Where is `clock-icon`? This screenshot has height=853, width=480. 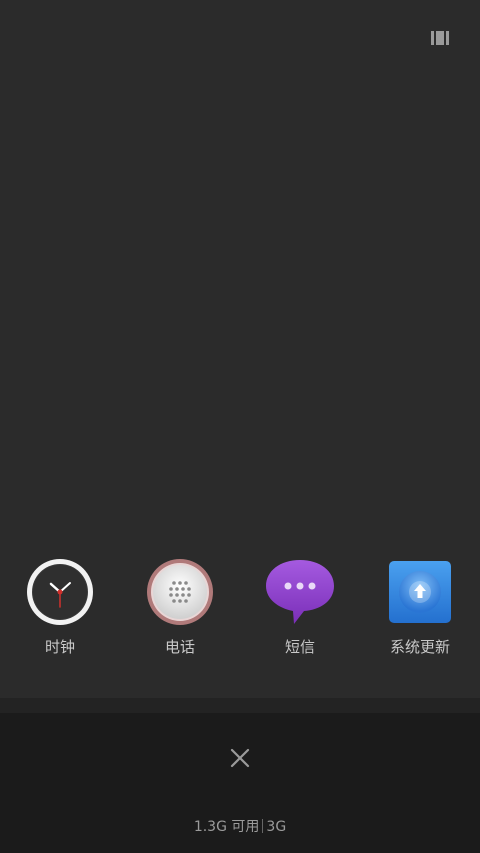 clock-icon is located at coordinates (60, 592).